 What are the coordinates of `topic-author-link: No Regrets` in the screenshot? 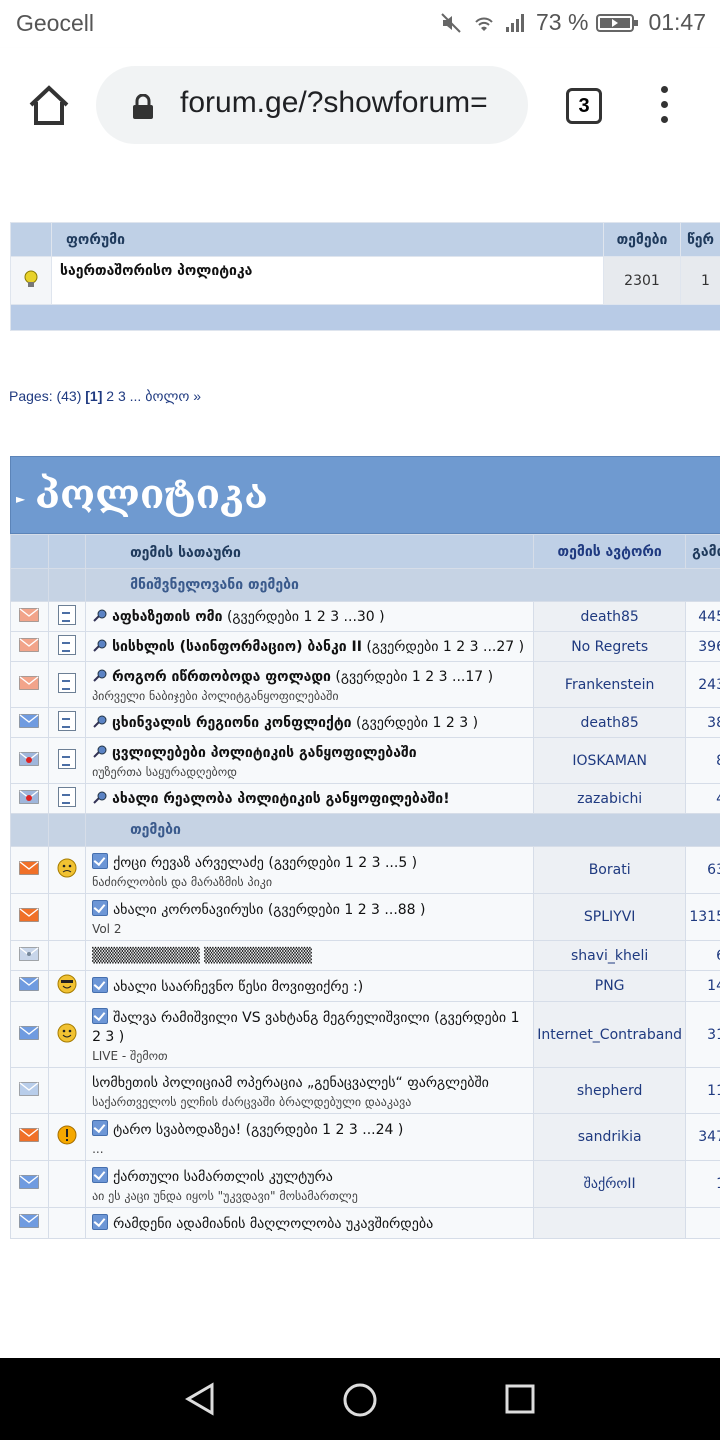 It's located at (610, 646).